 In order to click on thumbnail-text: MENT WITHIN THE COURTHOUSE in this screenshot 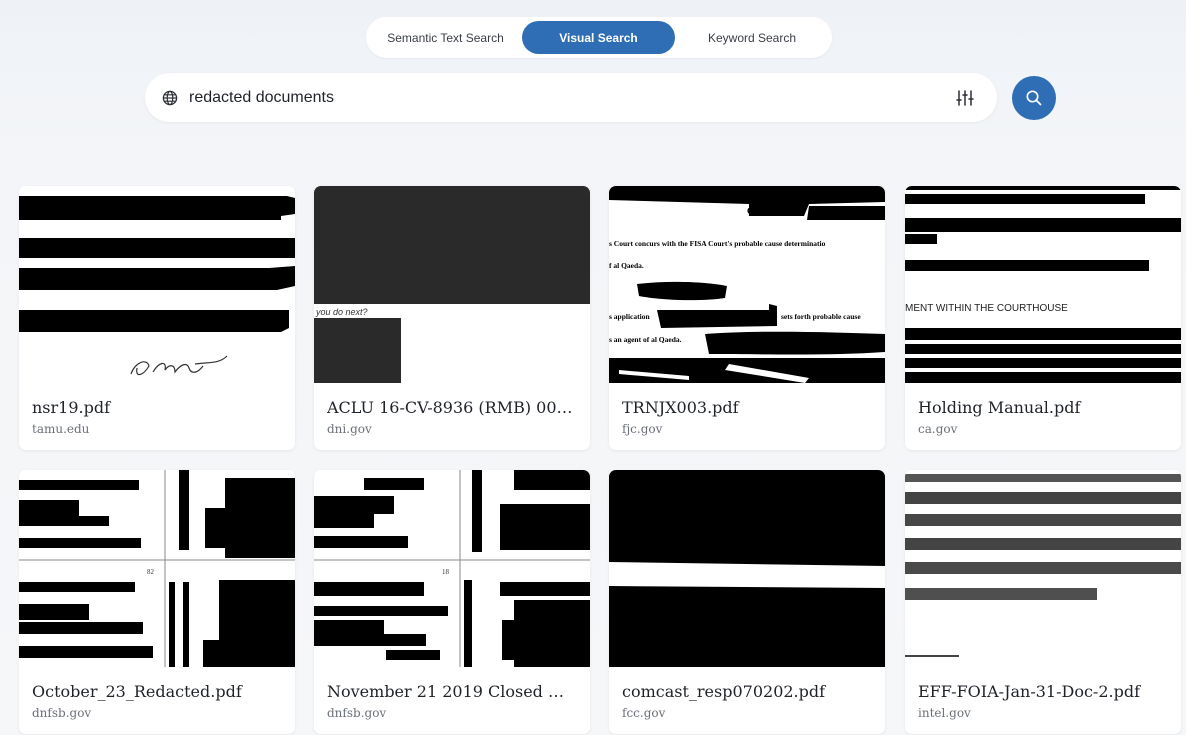, I will do `click(986, 308)`.